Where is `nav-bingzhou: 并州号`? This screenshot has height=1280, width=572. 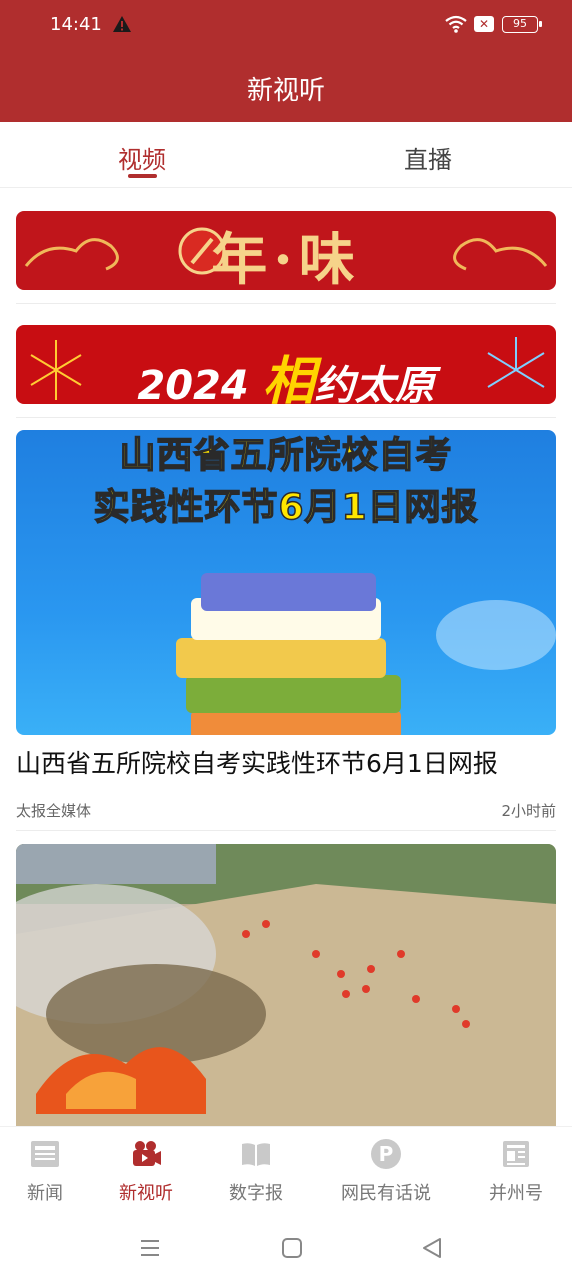
nav-bingzhou: 并州号 is located at coordinates (516, 1172).